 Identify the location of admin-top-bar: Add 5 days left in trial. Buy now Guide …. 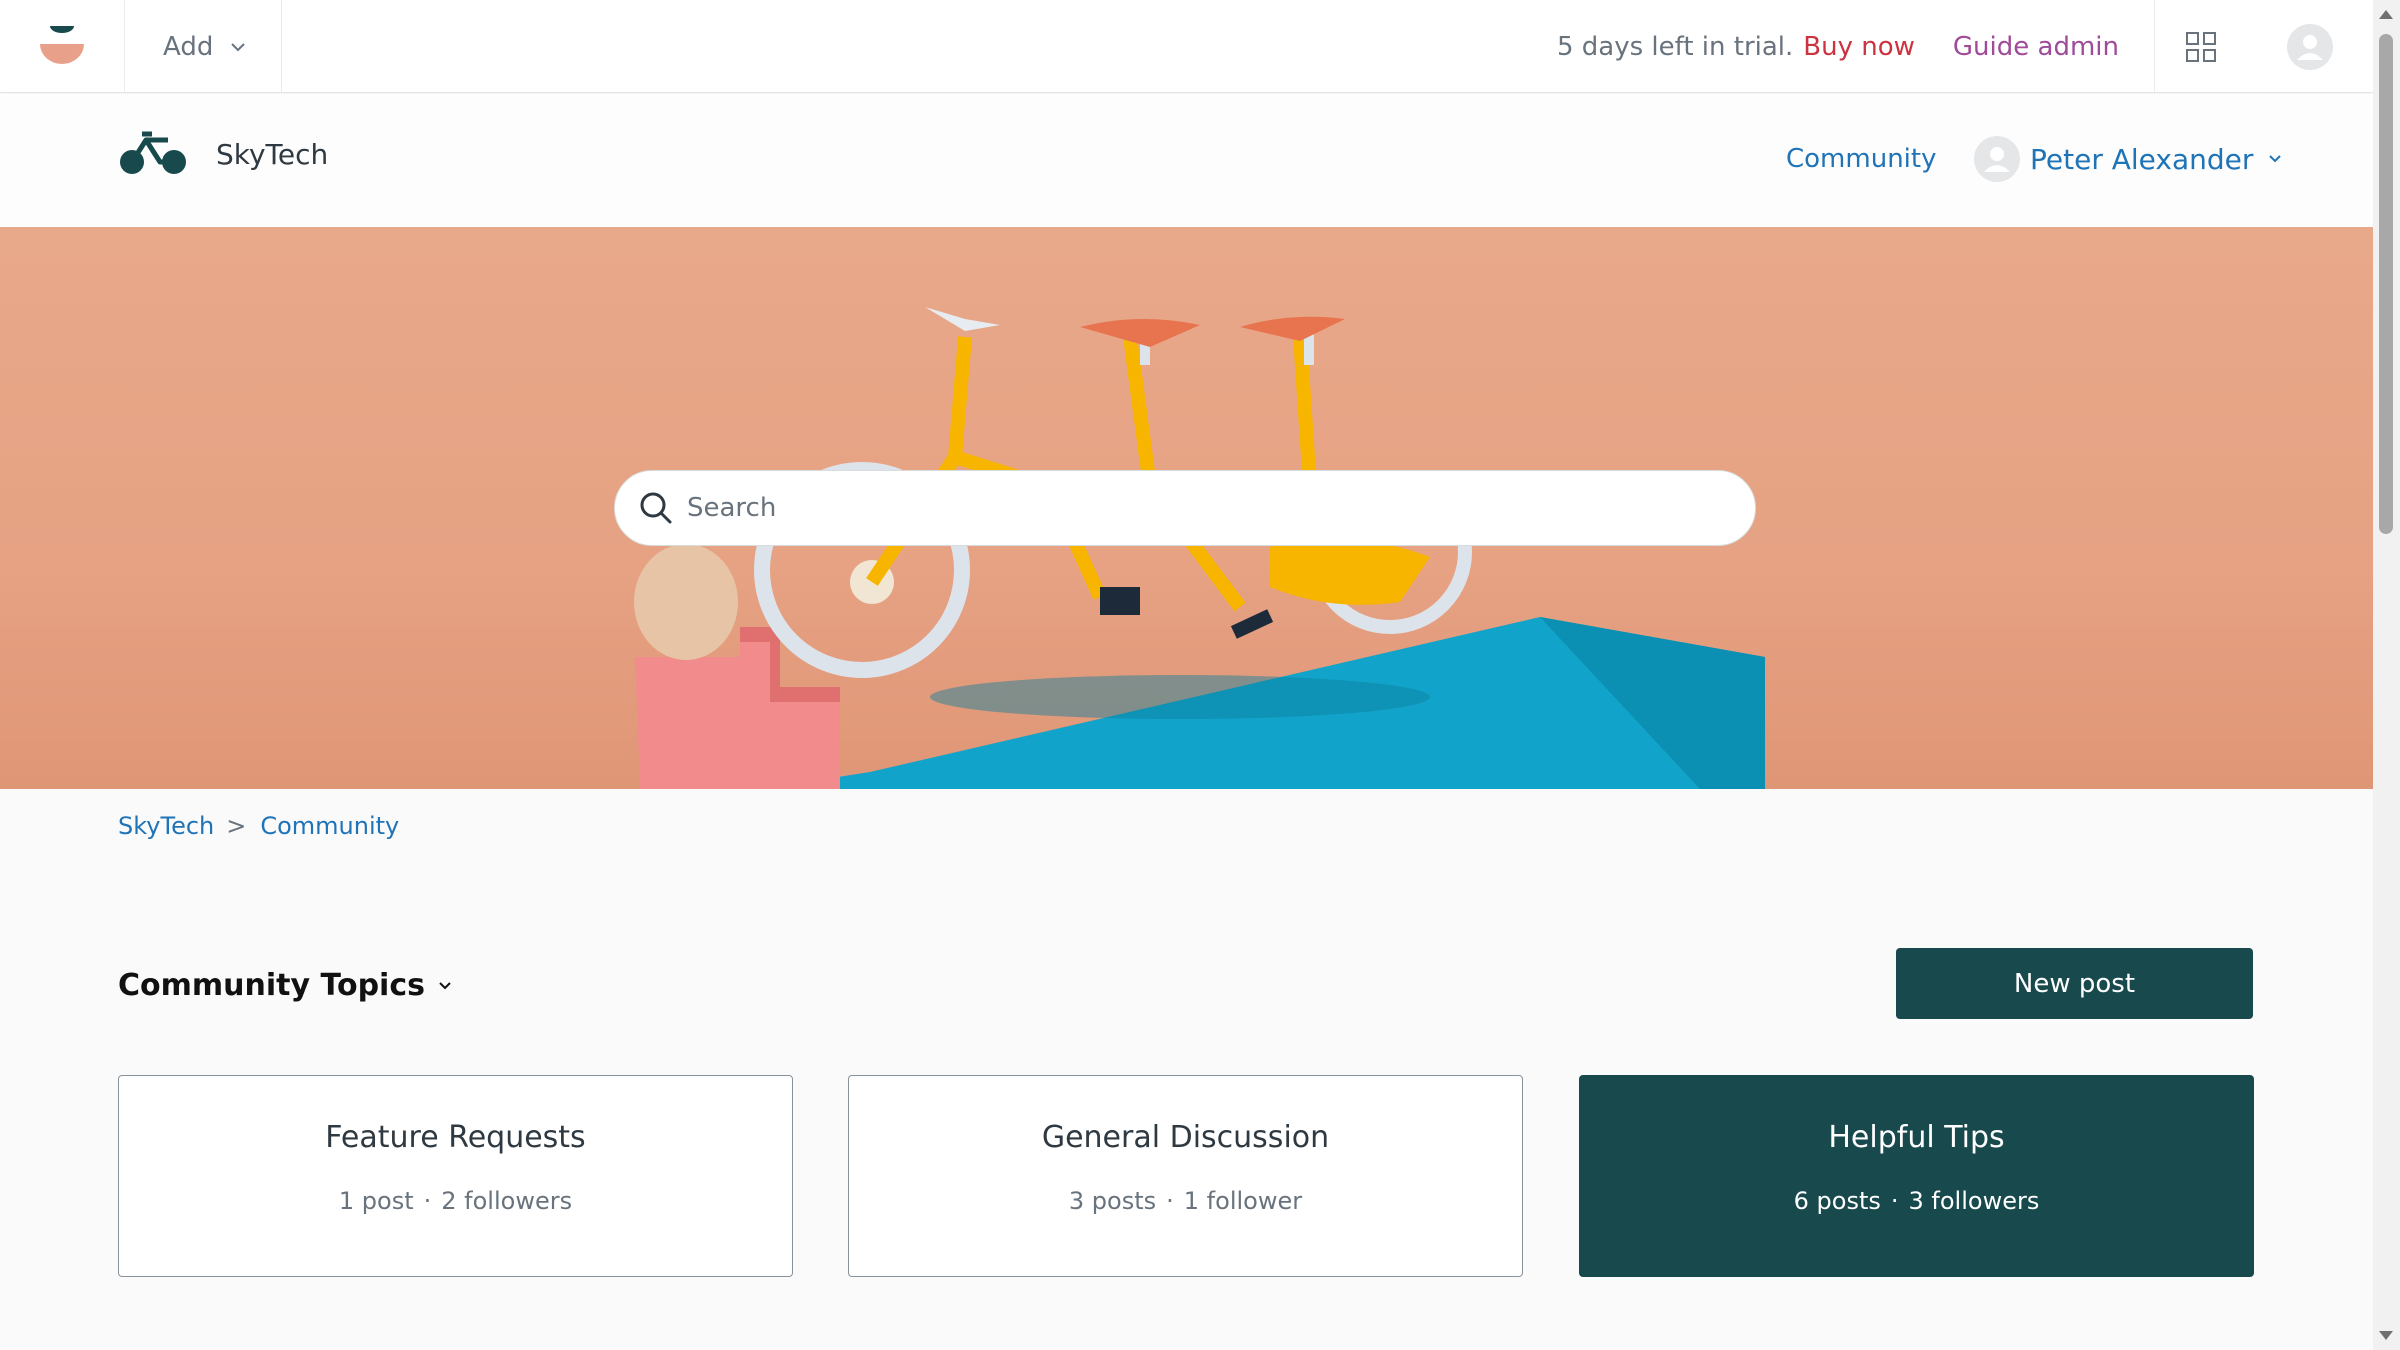
(1186, 46).